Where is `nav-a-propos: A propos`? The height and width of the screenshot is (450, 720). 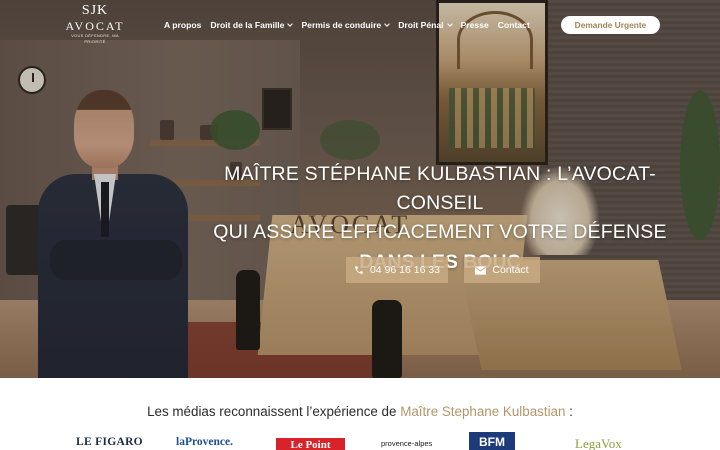 nav-a-propos: A propos is located at coordinates (182, 25).